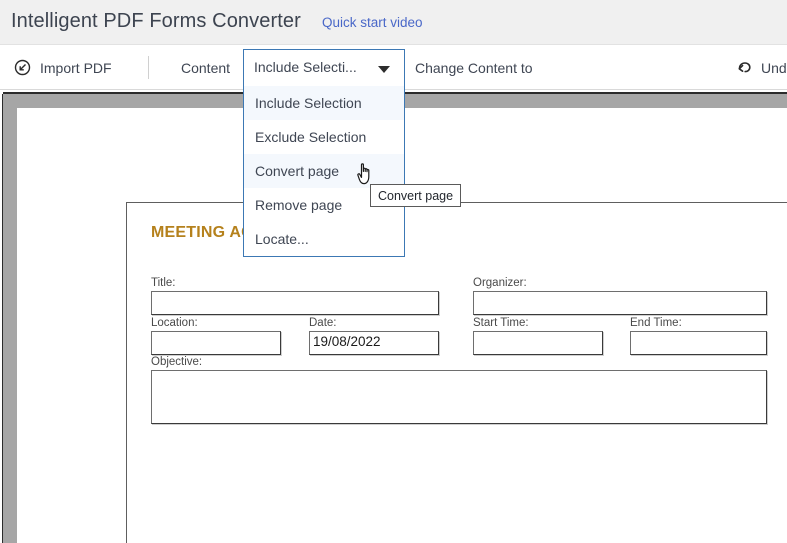 The height and width of the screenshot is (543, 787). I want to click on toolbar-divider, so click(148, 67).